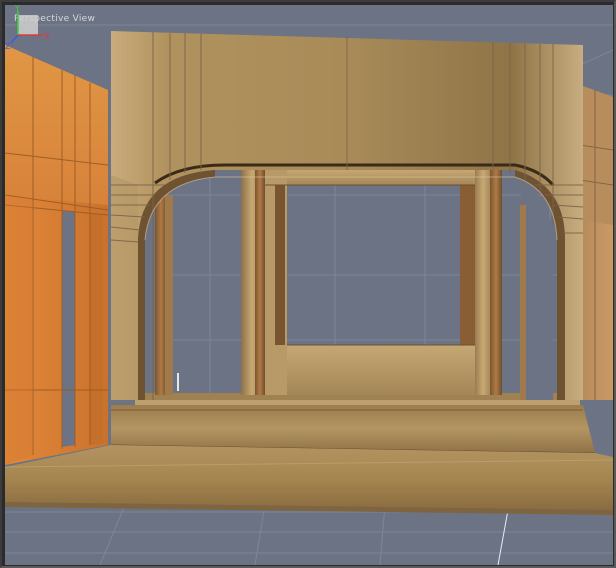 This screenshot has width=616, height=568. What do you see at coordinates (14, 39) in the screenshot?
I see `z-axis-line` at bounding box center [14, 39].